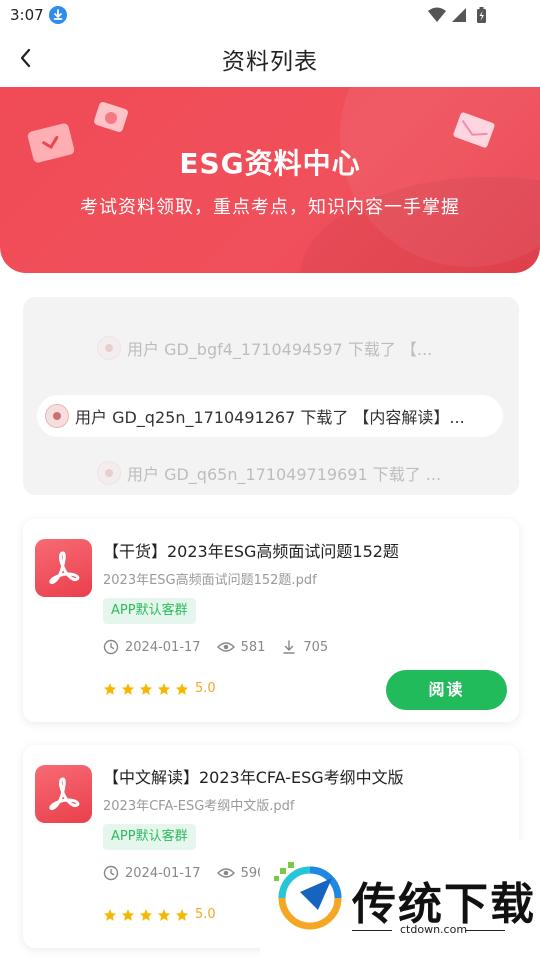 The width and height of the screenshot is (540, 960). I want to click on downloads-meta: 705, so click(304, 647).